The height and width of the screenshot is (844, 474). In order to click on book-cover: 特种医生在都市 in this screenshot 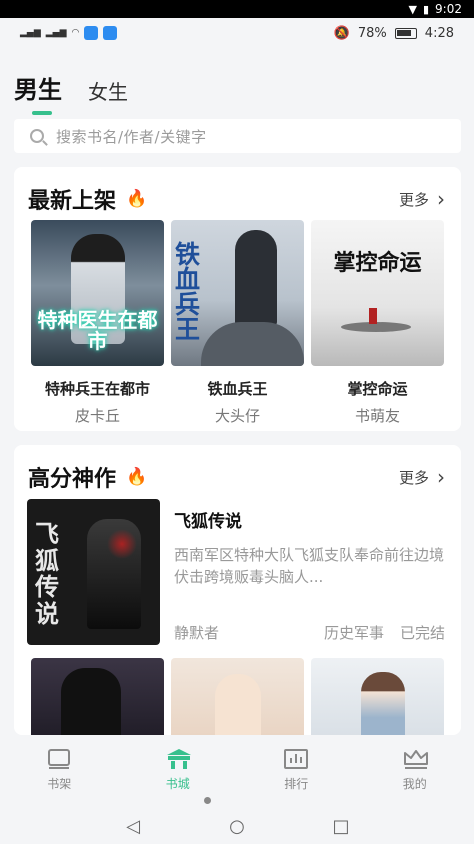, I will do `click(97, 293)`.